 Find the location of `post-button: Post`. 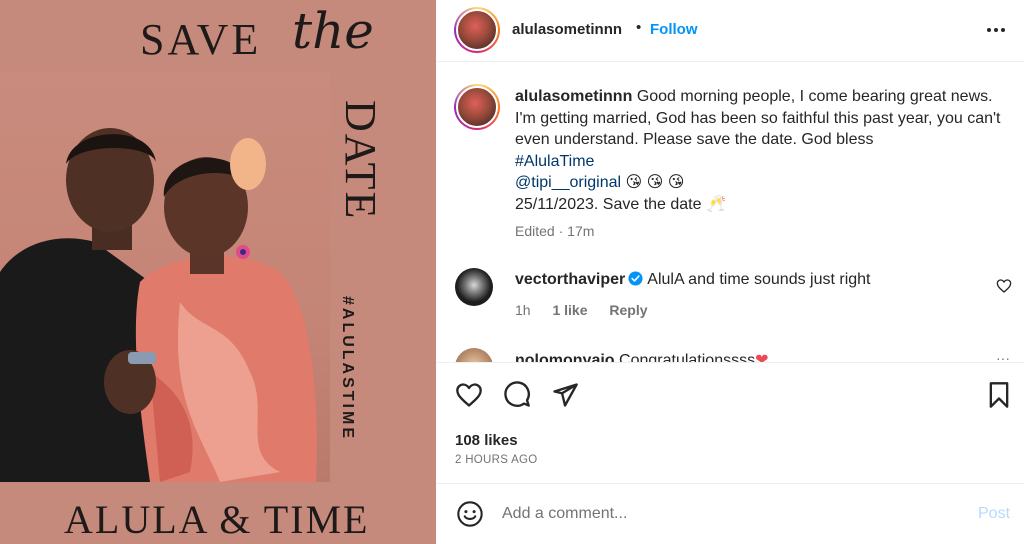

post-button: Post is located at coordinates (994, 514).